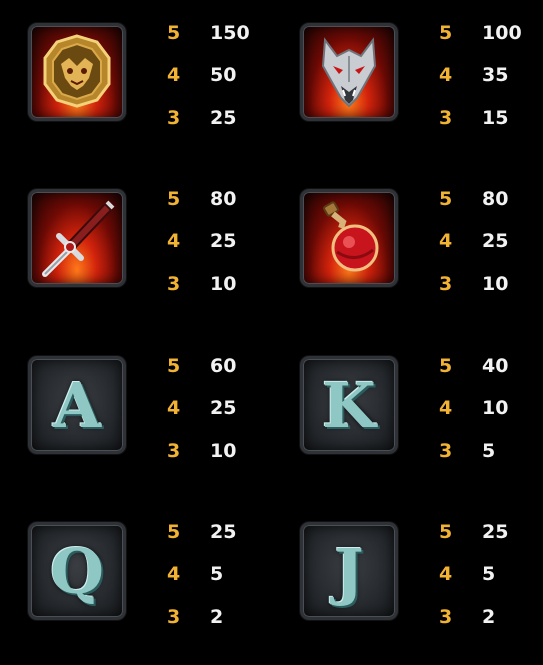 This screenshot has width=543, height=665. Describe the element at coordinates (77, 238) in the screenshot. I see `sword-icon` at that location.